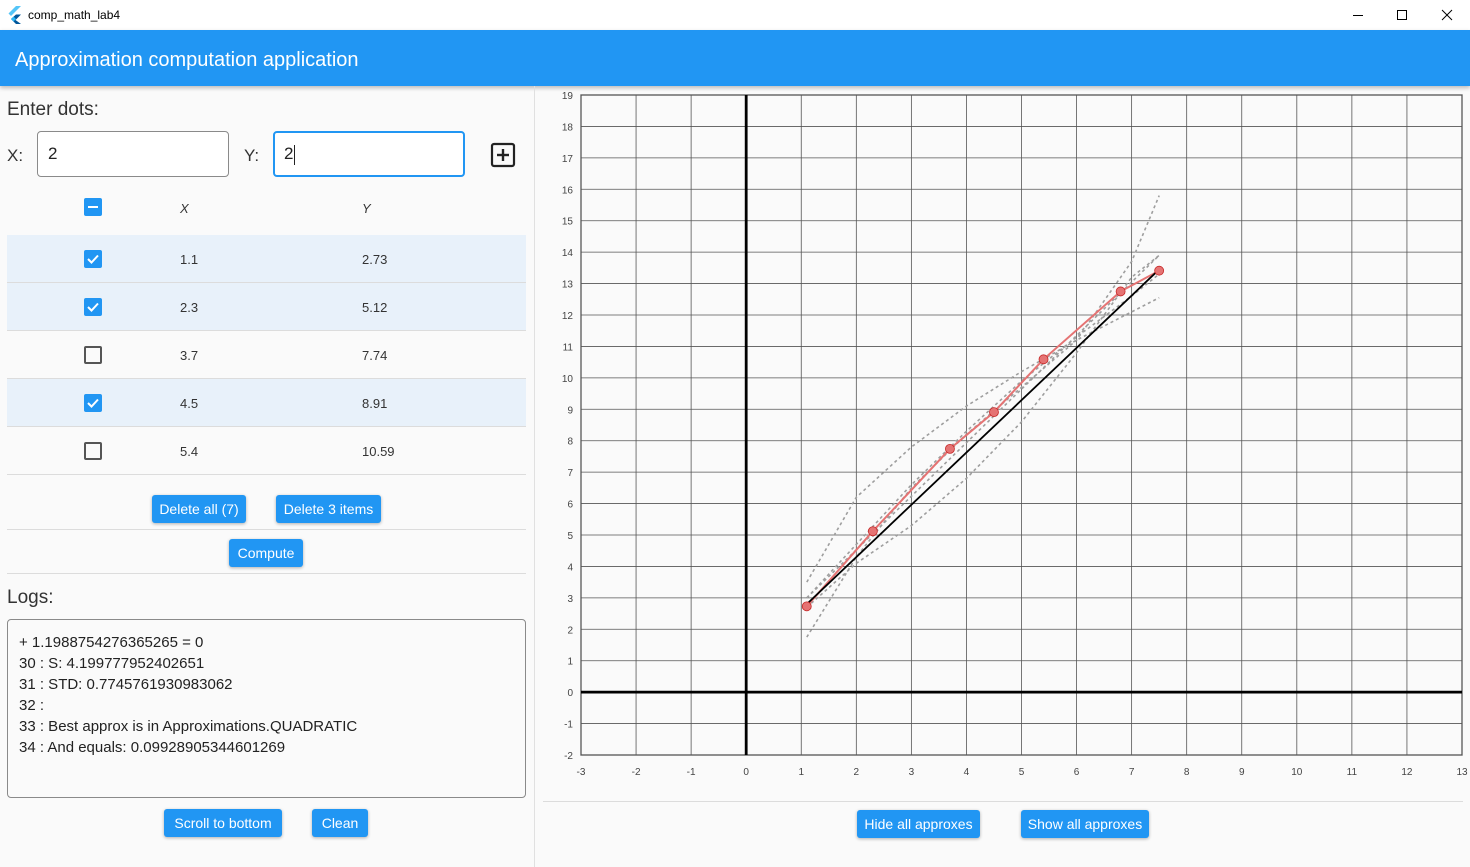 The height and width of the screenshot is (867, 1470). What do you see at coordinates (534, 476) in the screenshot?
I see `panel-divider` at bounding box center [534, 476].